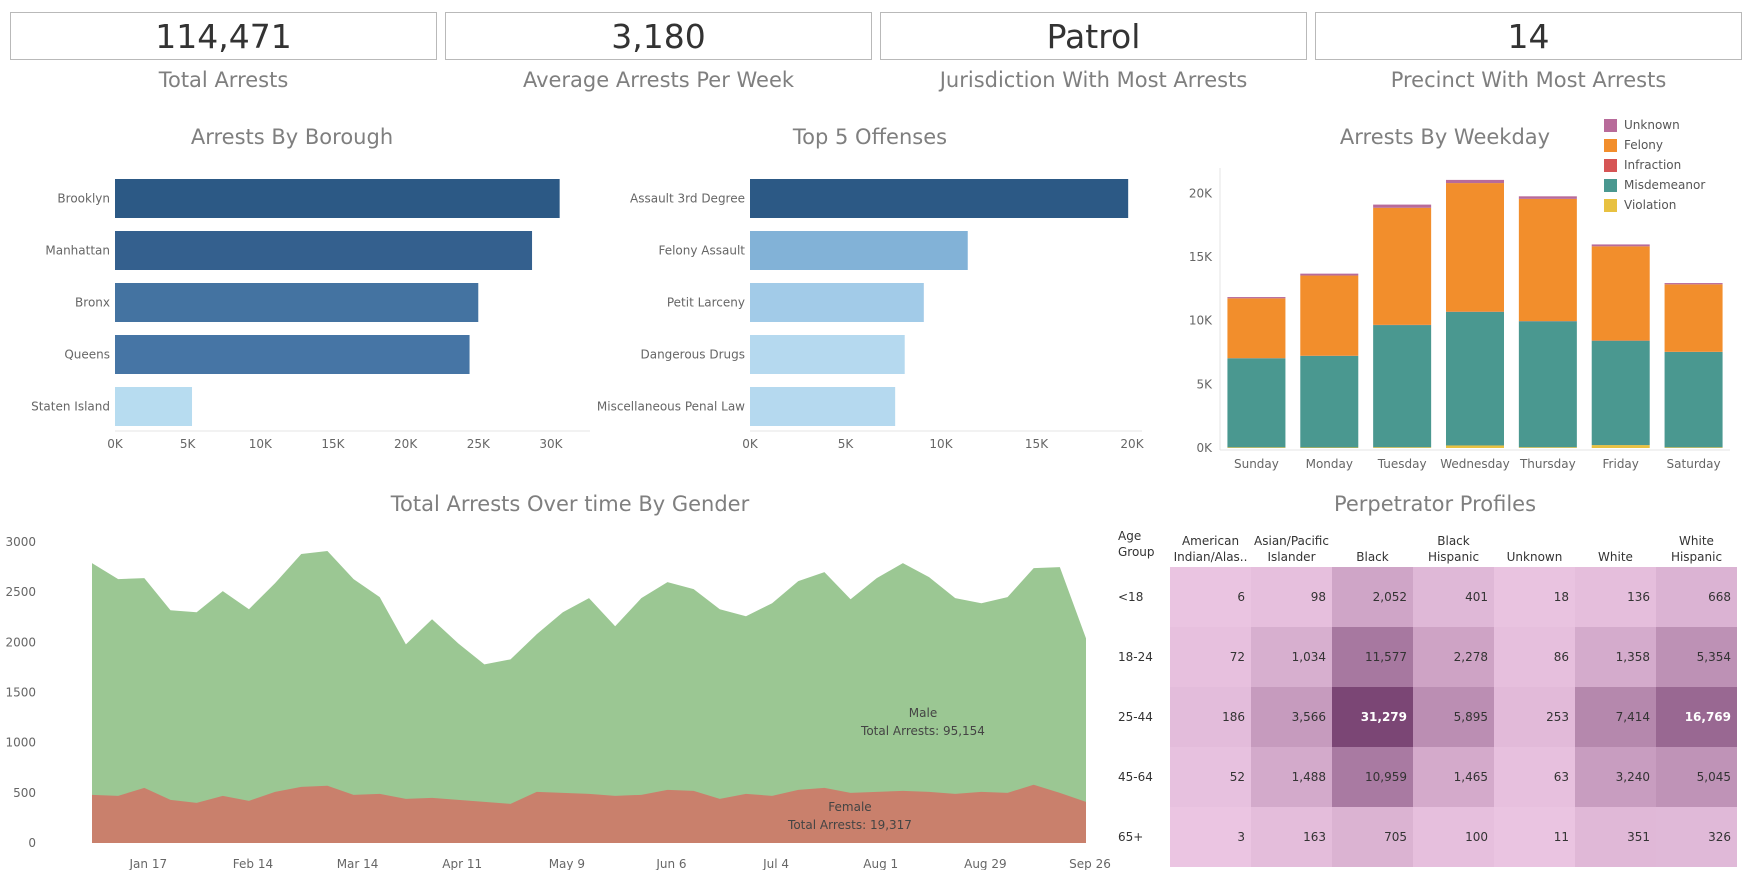 Image resolution: width=1748 pixels, height=870 pixels. What do you see at coordinates (70, 407) in the screenshot?
I see `borough-label: Staten Island` at bounding box center [70, 407].